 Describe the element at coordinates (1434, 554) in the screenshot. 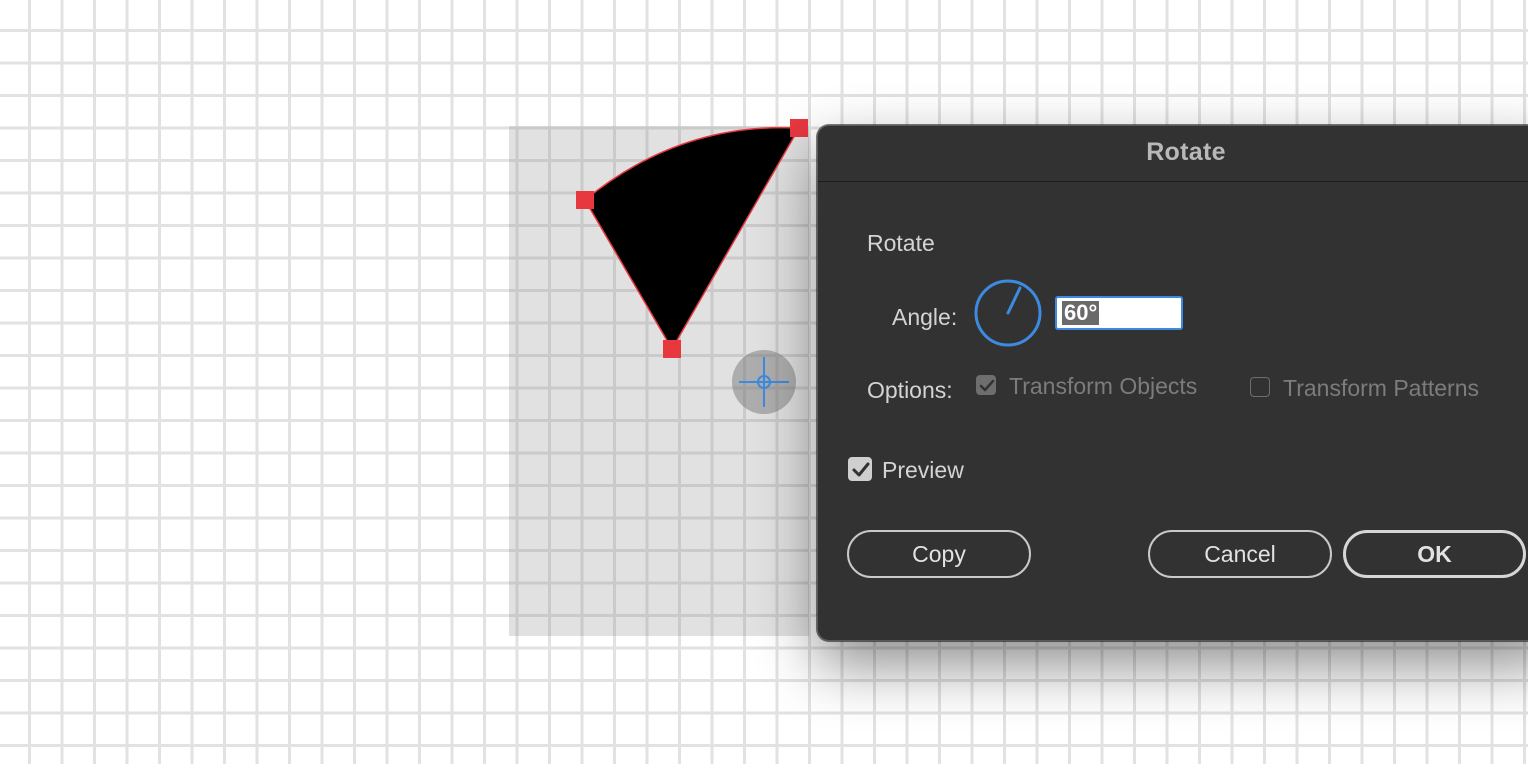

I see `ok-button: OK` at that location.